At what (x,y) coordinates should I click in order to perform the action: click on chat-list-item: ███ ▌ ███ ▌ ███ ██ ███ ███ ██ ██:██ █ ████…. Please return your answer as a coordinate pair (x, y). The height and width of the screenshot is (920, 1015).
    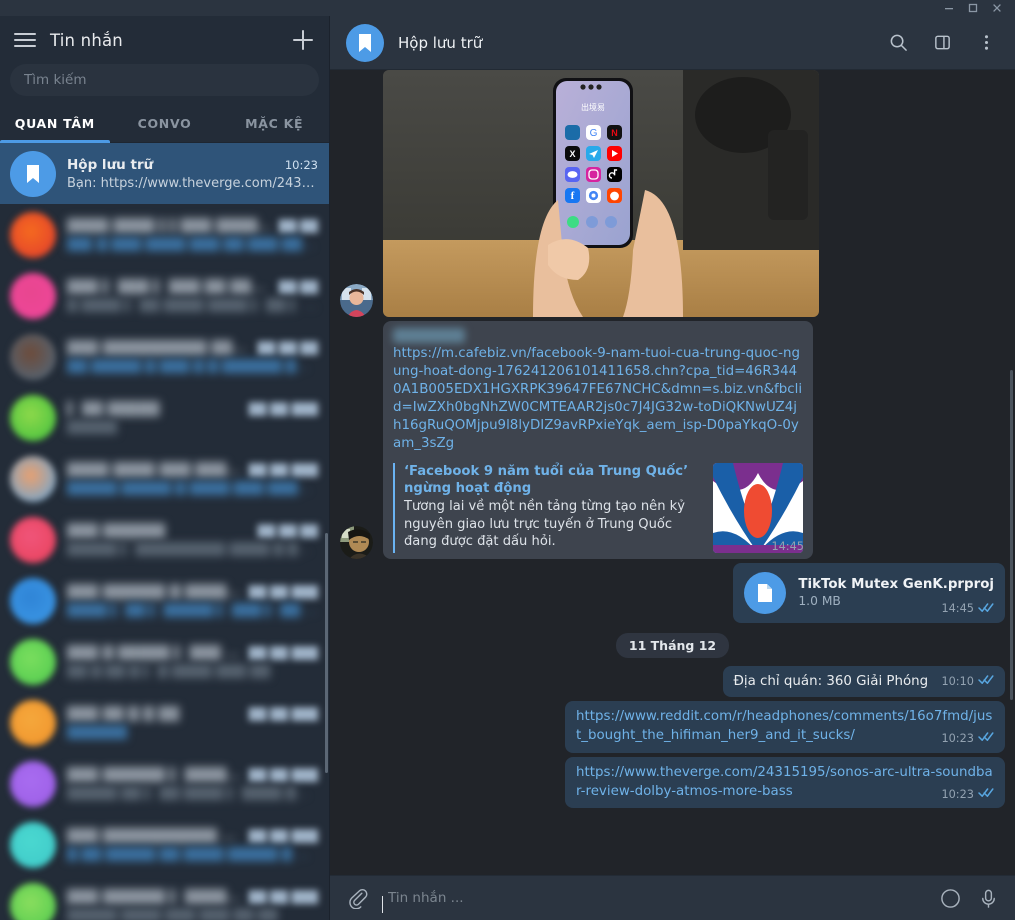
    Looking at the image, I should click on (164, 295).